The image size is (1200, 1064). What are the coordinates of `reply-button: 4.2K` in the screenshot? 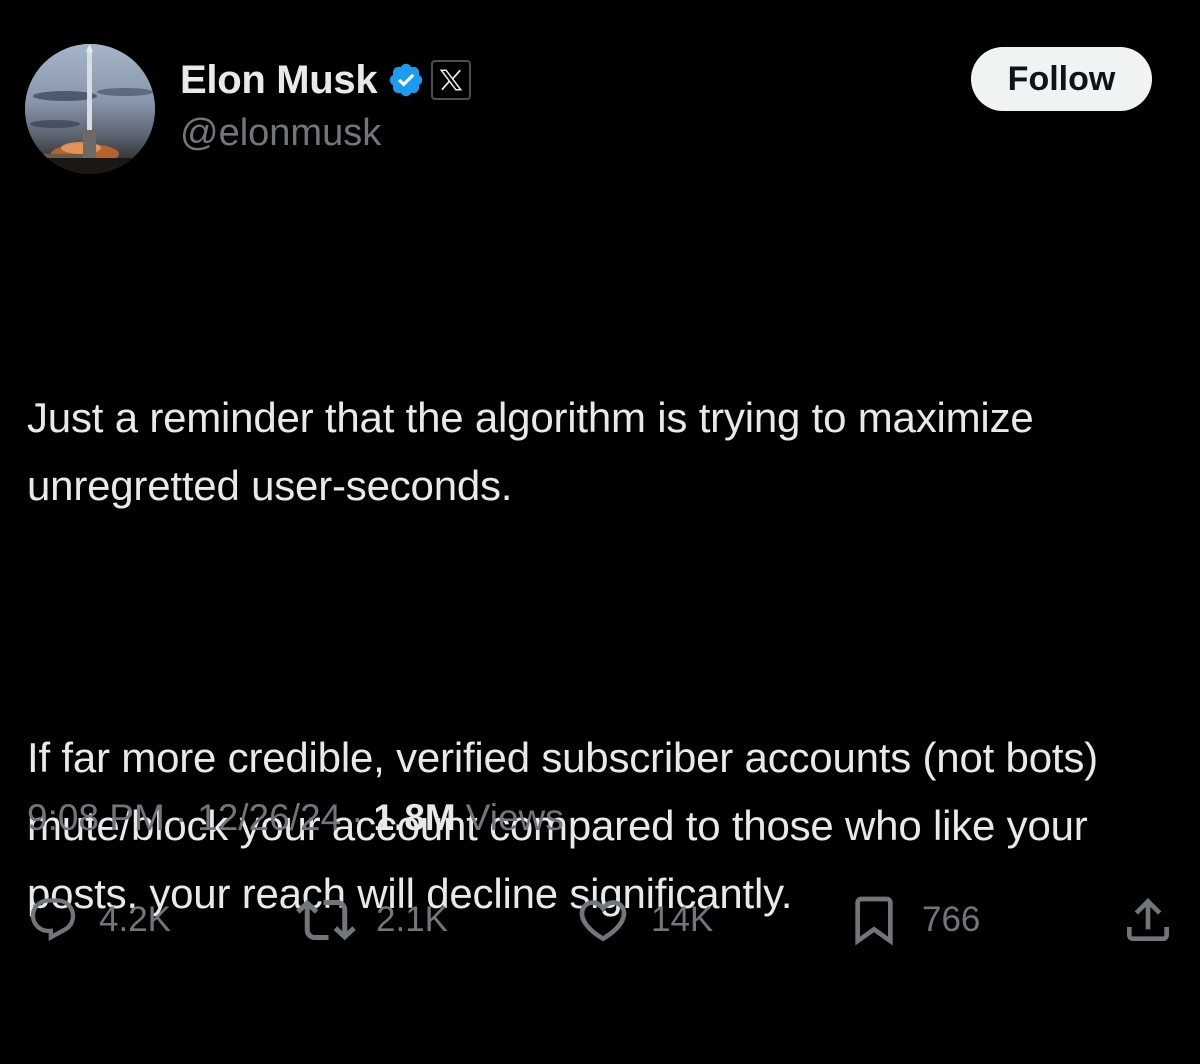 It's located at (99, 920).